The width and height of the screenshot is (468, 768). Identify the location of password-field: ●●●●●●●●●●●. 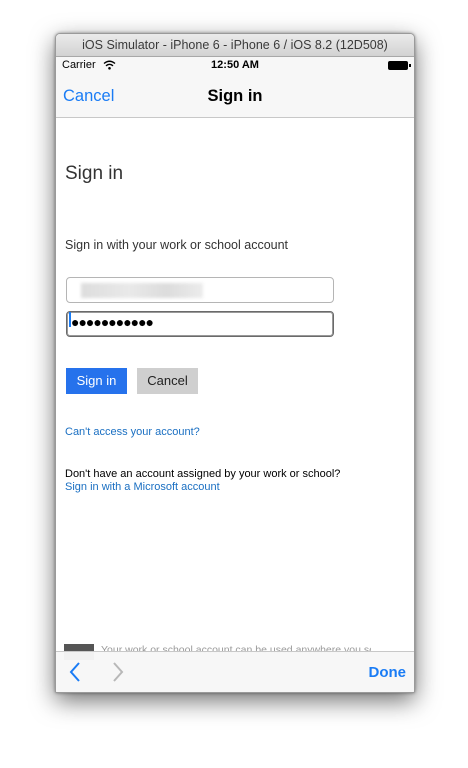
(200, 324).